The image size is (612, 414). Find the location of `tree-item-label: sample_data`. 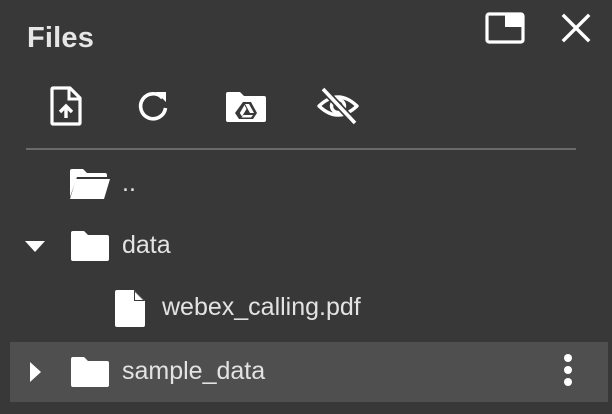

tree-item-label: sample_data is located at coordinates (194, 371).